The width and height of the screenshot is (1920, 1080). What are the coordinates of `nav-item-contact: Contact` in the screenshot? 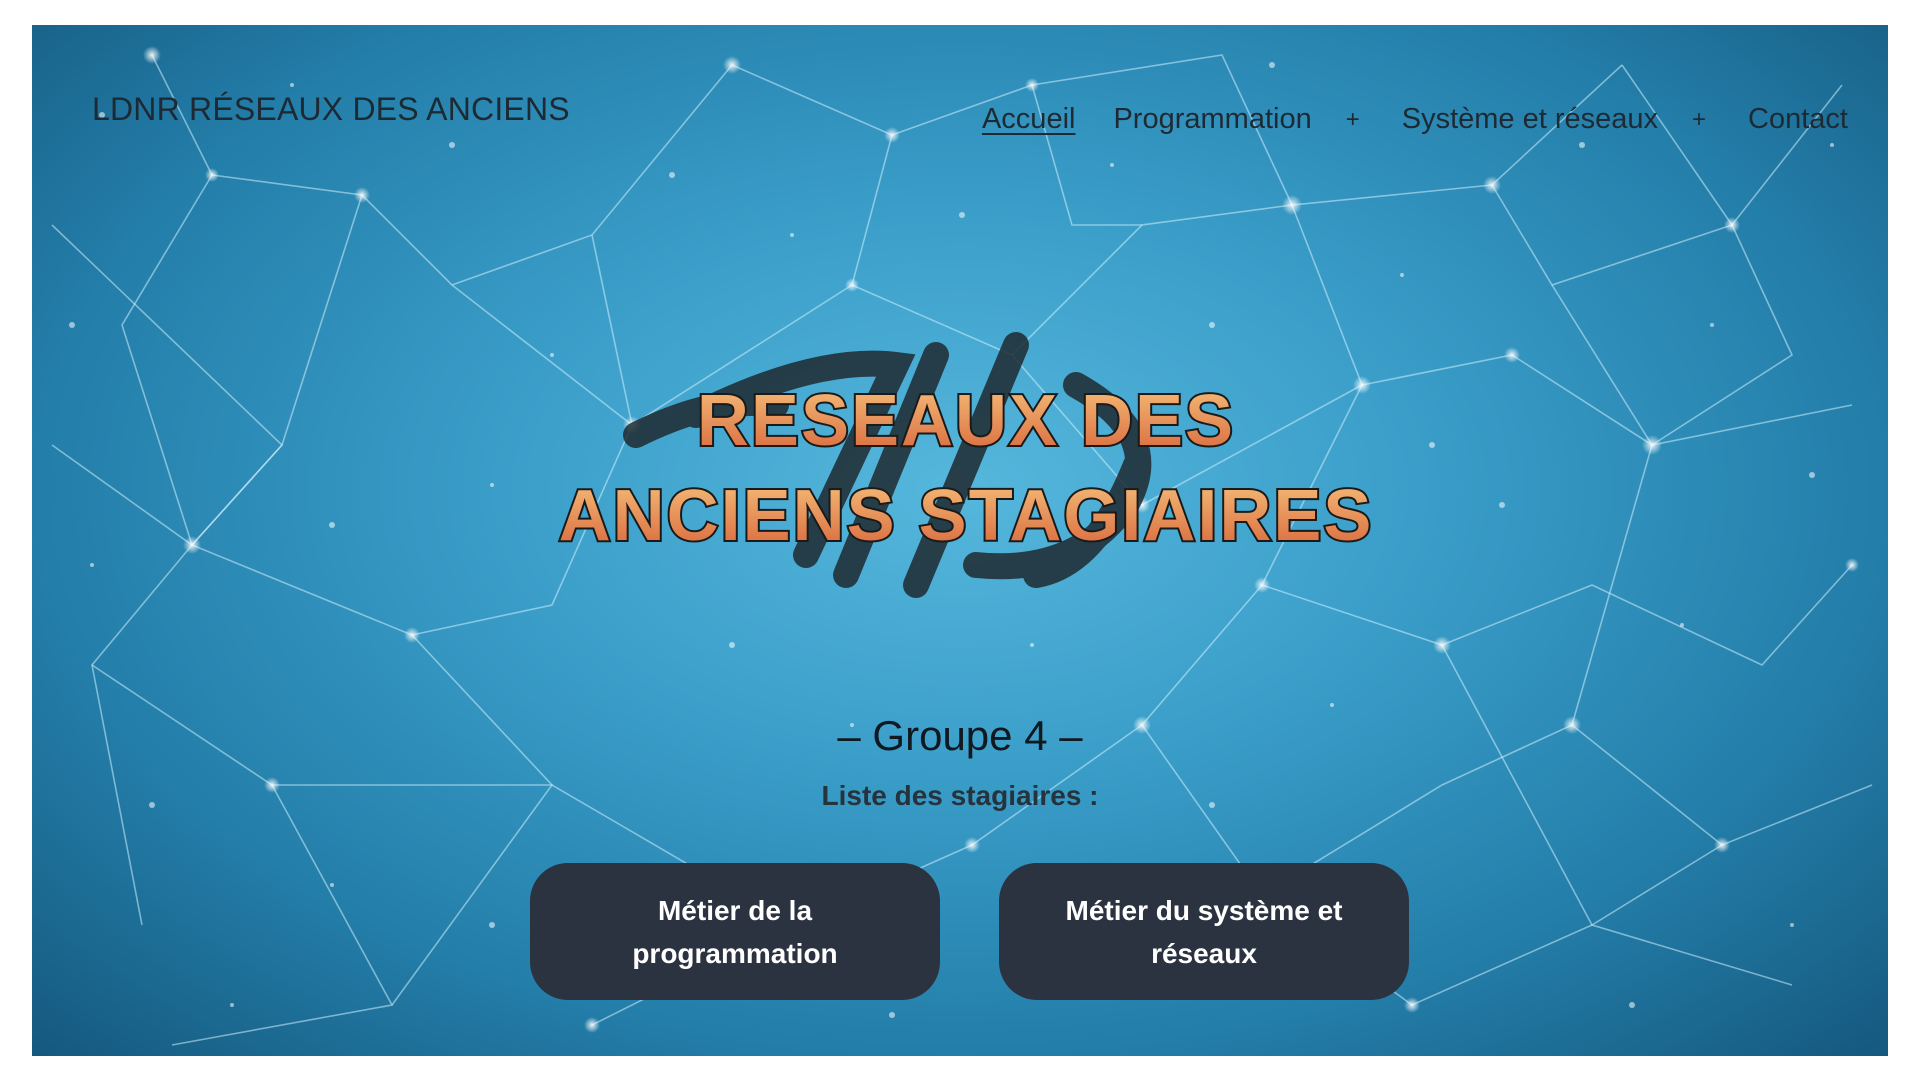 It's located at (1798, 119).